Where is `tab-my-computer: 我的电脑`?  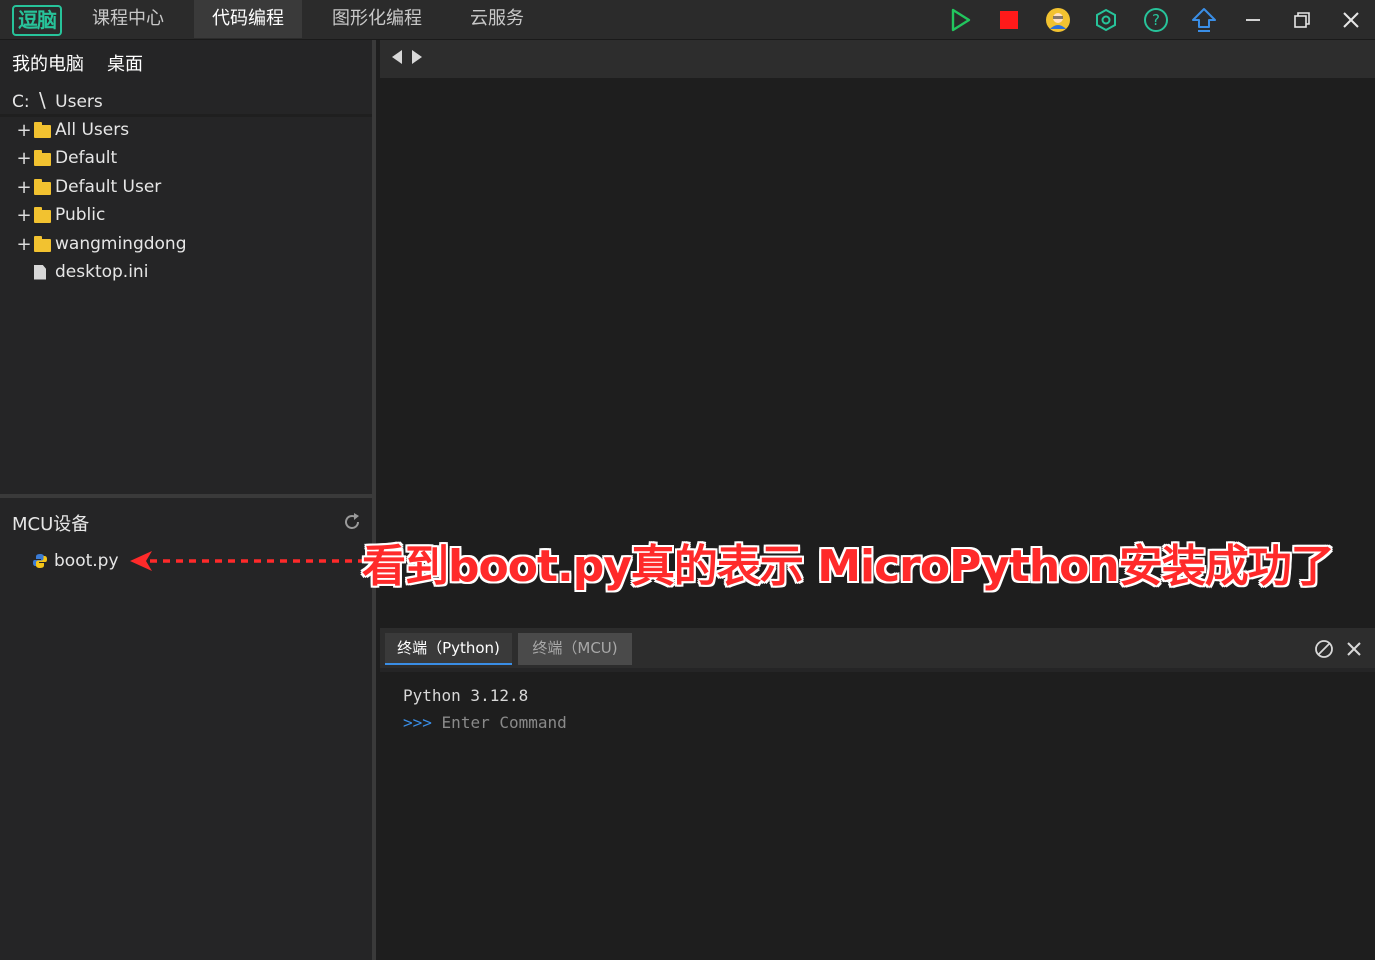 tab-my-computer: 我的电脑 is located at coordinates (48, 63).